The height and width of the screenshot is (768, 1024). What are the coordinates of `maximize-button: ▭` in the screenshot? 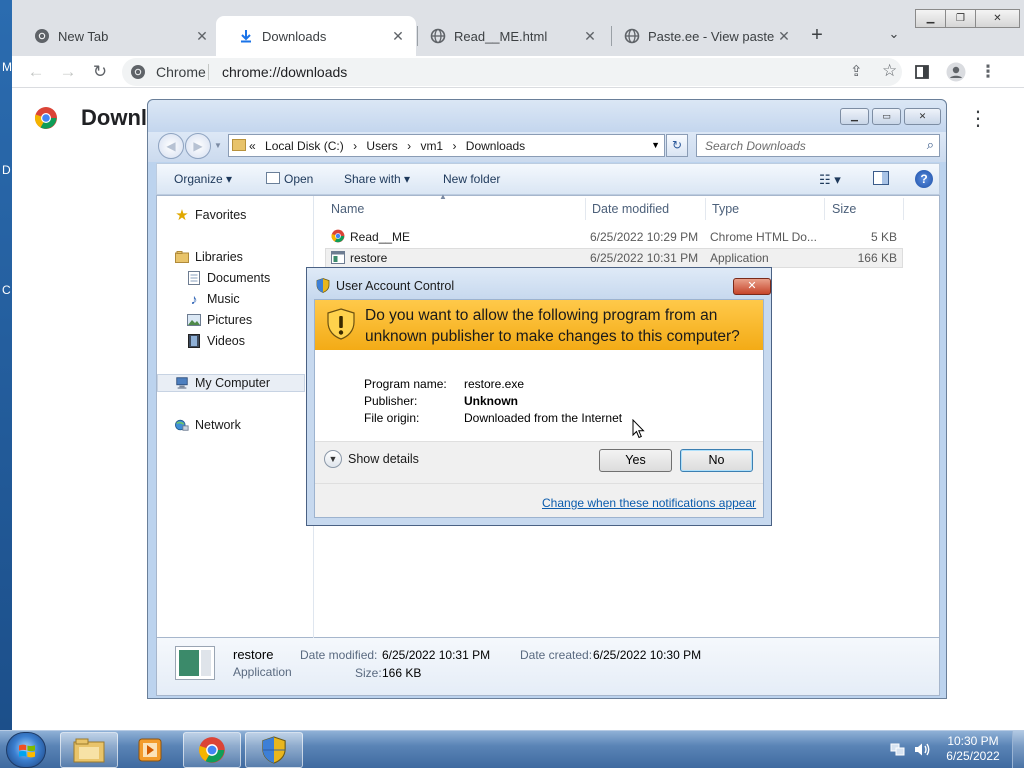 It's located at (886, 116).